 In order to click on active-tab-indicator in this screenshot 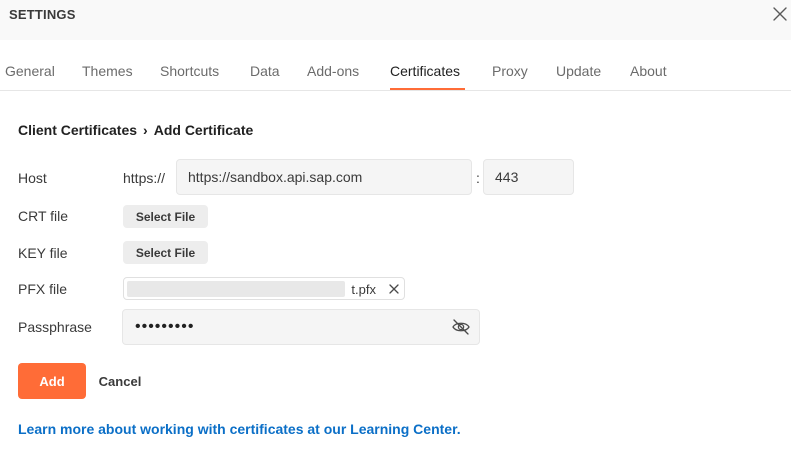, I will do `click(427, 89)`.